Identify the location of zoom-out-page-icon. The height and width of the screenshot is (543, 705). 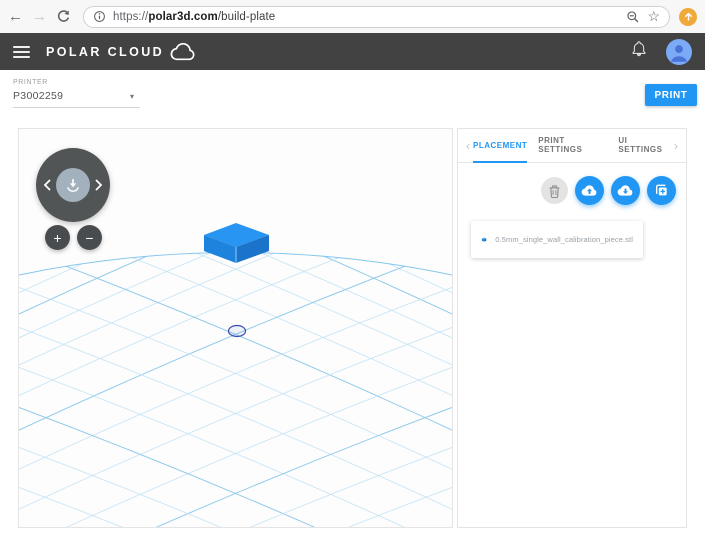
(633, 17).